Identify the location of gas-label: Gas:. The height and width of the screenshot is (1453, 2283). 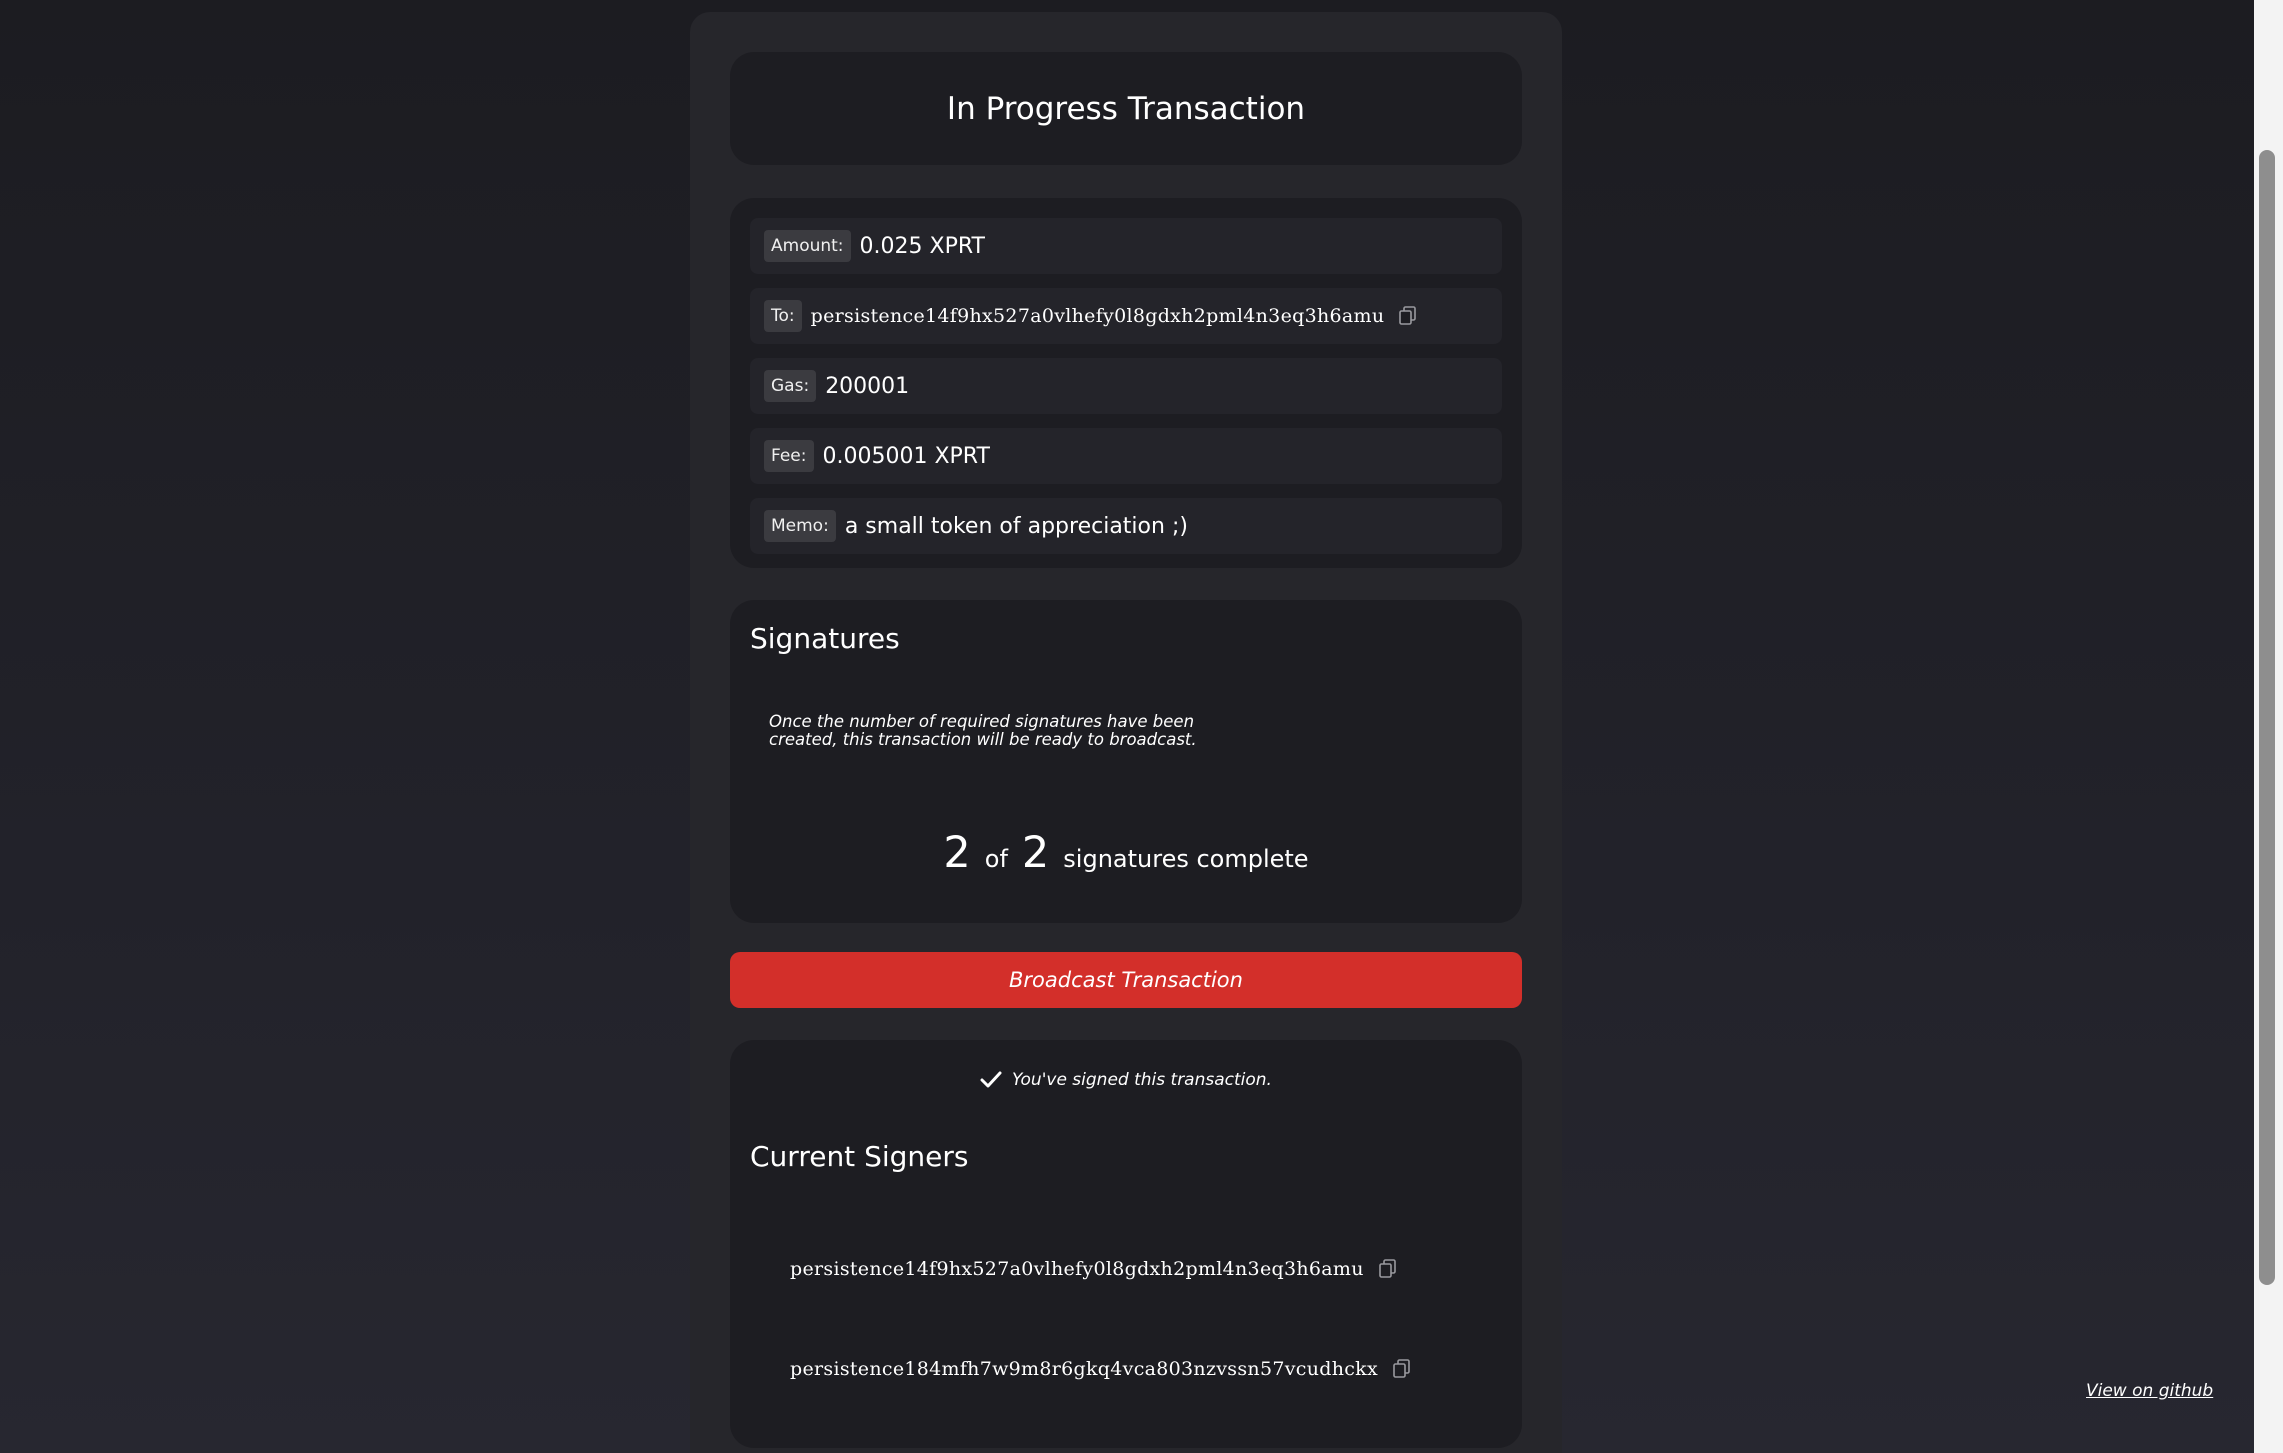
(790, 386).